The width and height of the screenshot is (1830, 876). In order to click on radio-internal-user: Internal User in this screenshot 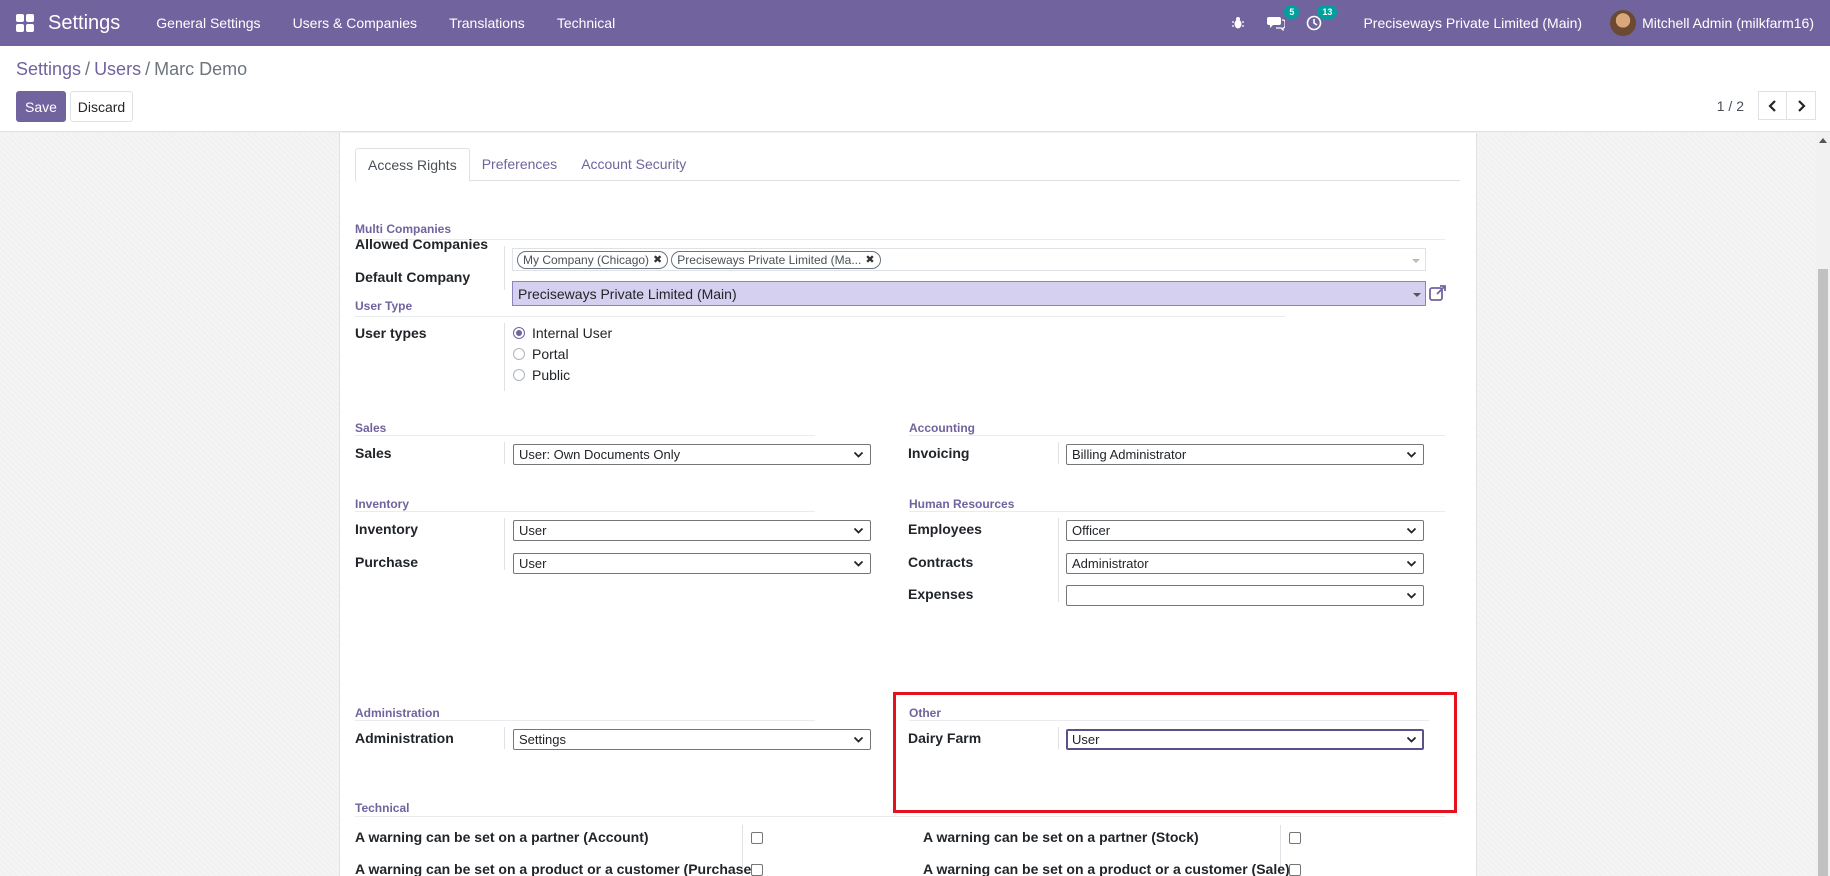, I will do `click(562, 333)`.